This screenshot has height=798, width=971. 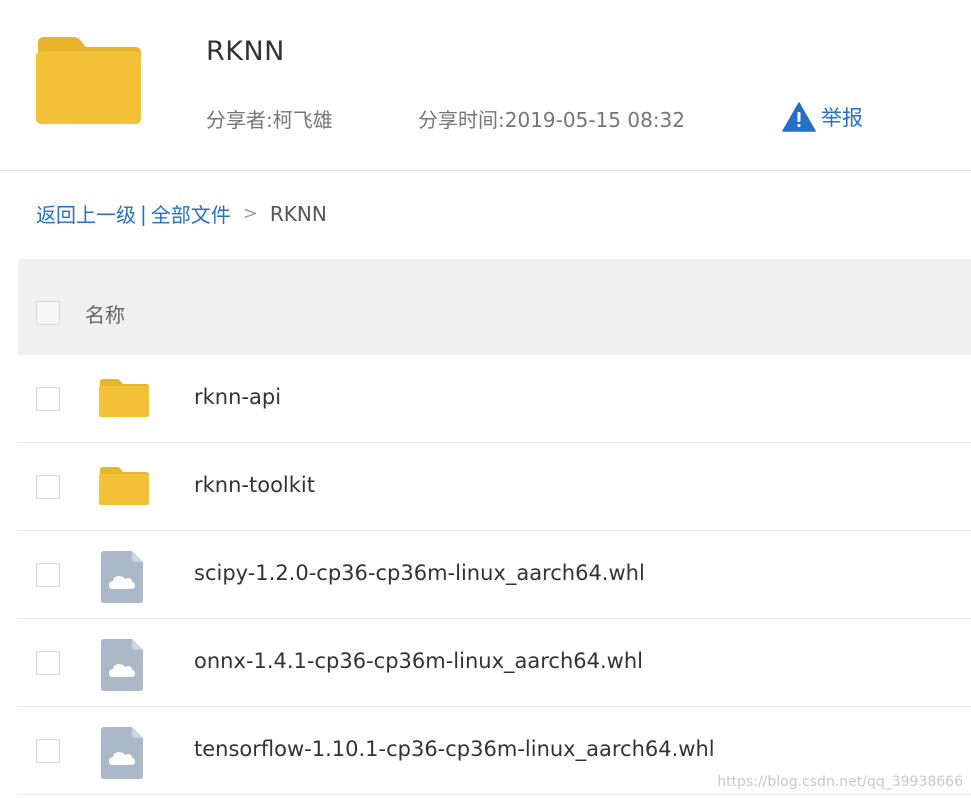 What do you see at coordinates (237, 397) in the screenshot?
I see `file-name: rknn-api` at bounding box center [237, 397].